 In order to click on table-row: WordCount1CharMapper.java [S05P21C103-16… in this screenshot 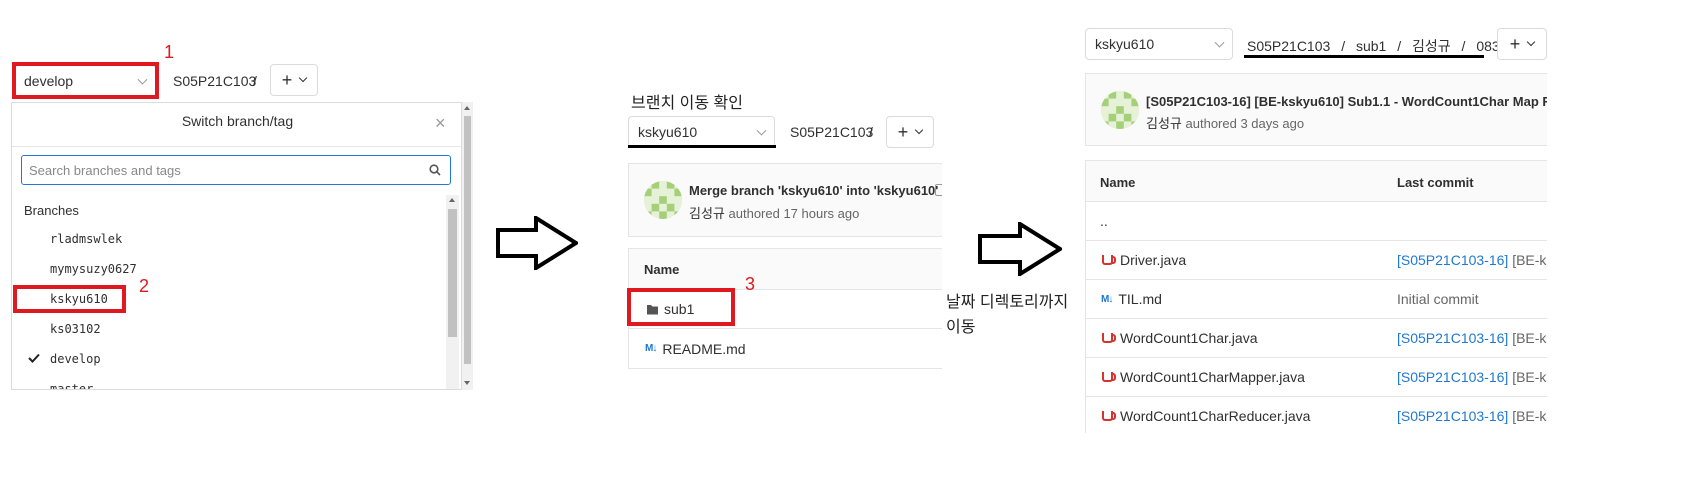, I will do `click(1316, 376)`.